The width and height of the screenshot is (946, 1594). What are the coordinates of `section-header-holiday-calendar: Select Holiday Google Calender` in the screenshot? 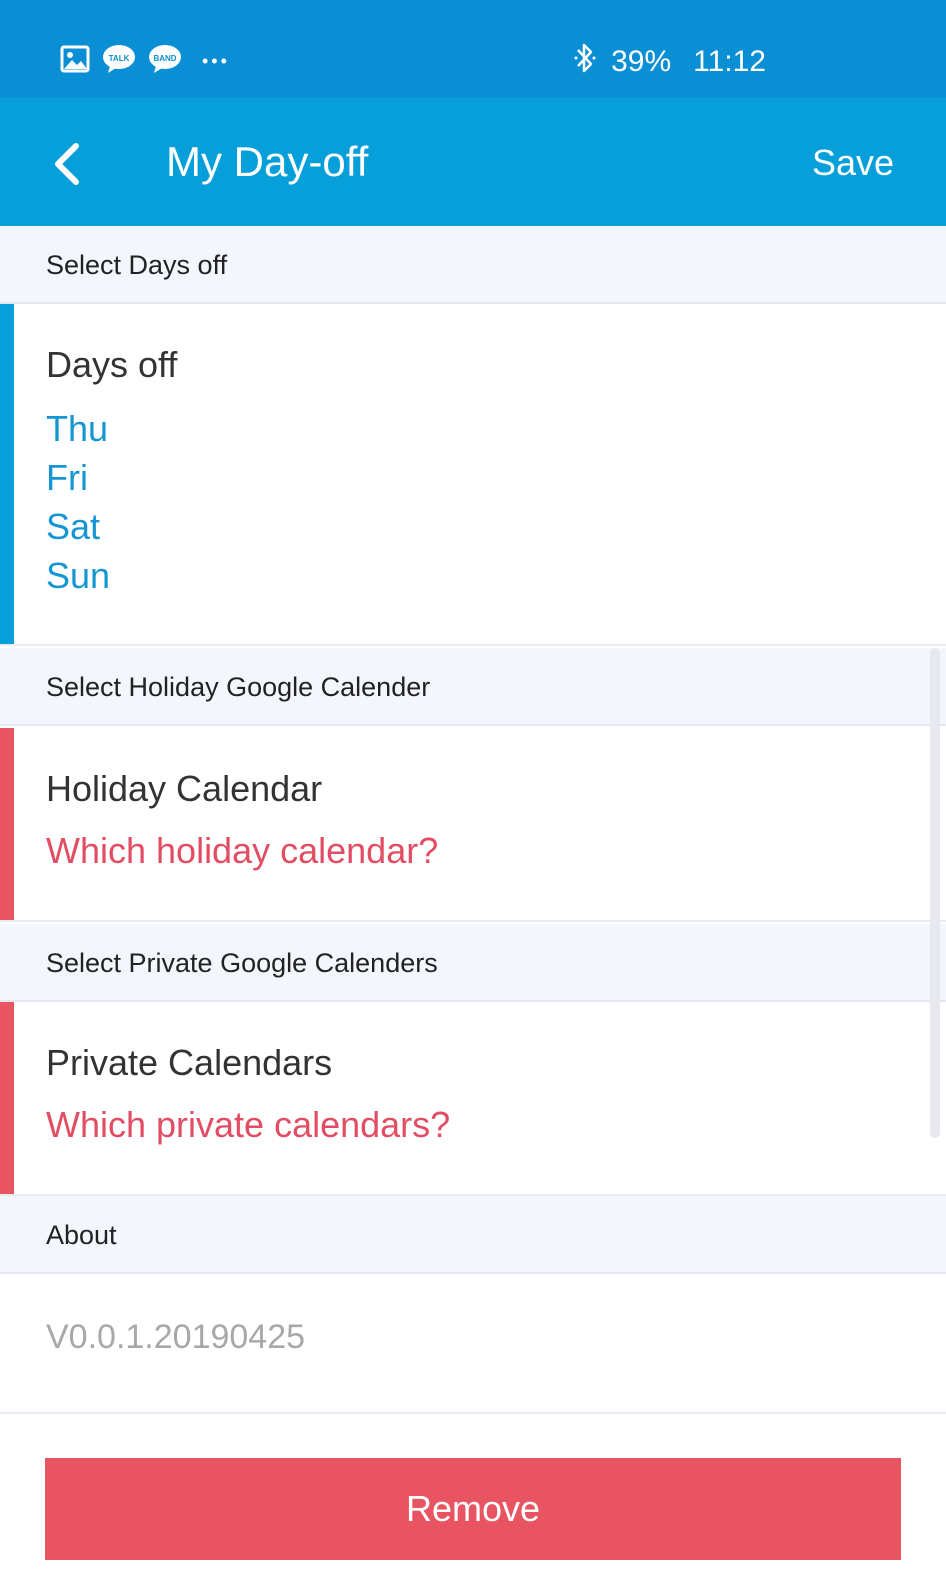 It's located at (473, 687).